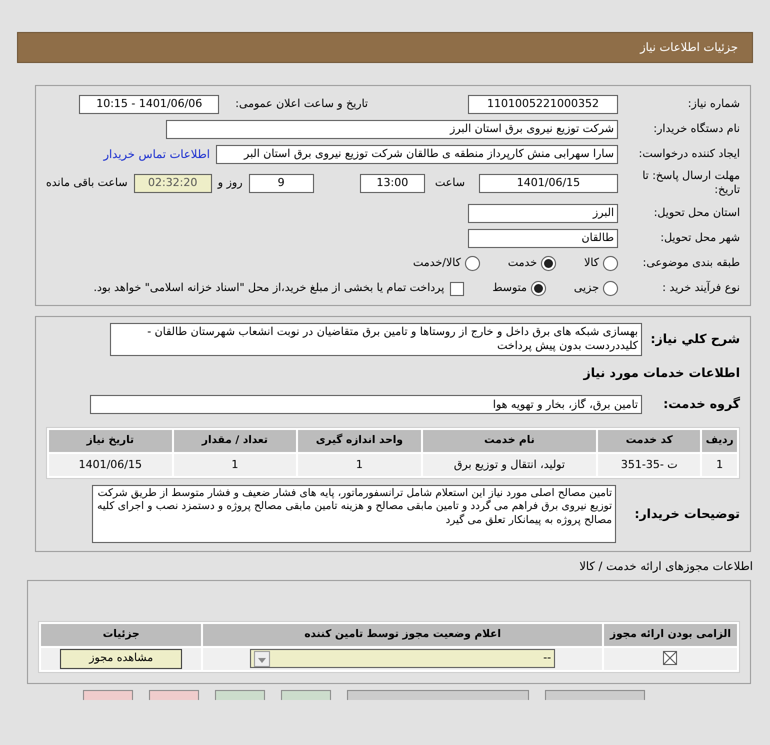 This screenshot has width=770, height=745. What do you see at coordinates (548, 183) in the screenshot?
I see `deadline-date-field: 1401/06/15` at bounding box center [548, 183].